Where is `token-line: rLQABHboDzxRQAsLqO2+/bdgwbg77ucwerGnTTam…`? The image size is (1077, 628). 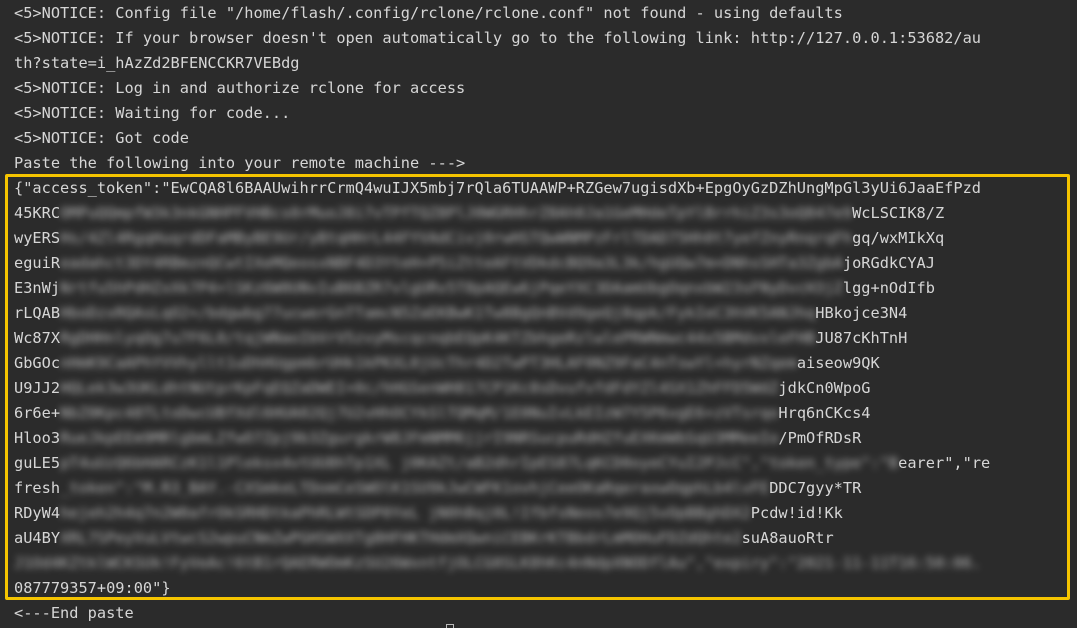 token-line: rLQABHboDzxRQAsLqO2+/bdgwbg77ucwerGnTTam… is located at coordinates (461, 313).